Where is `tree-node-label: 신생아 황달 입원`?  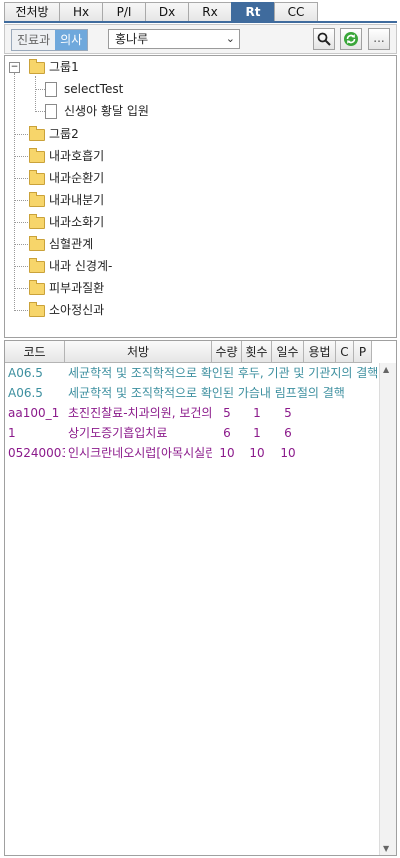 tree-node-label: 신생아 황달 입원 is located at coordinates (106, 111).